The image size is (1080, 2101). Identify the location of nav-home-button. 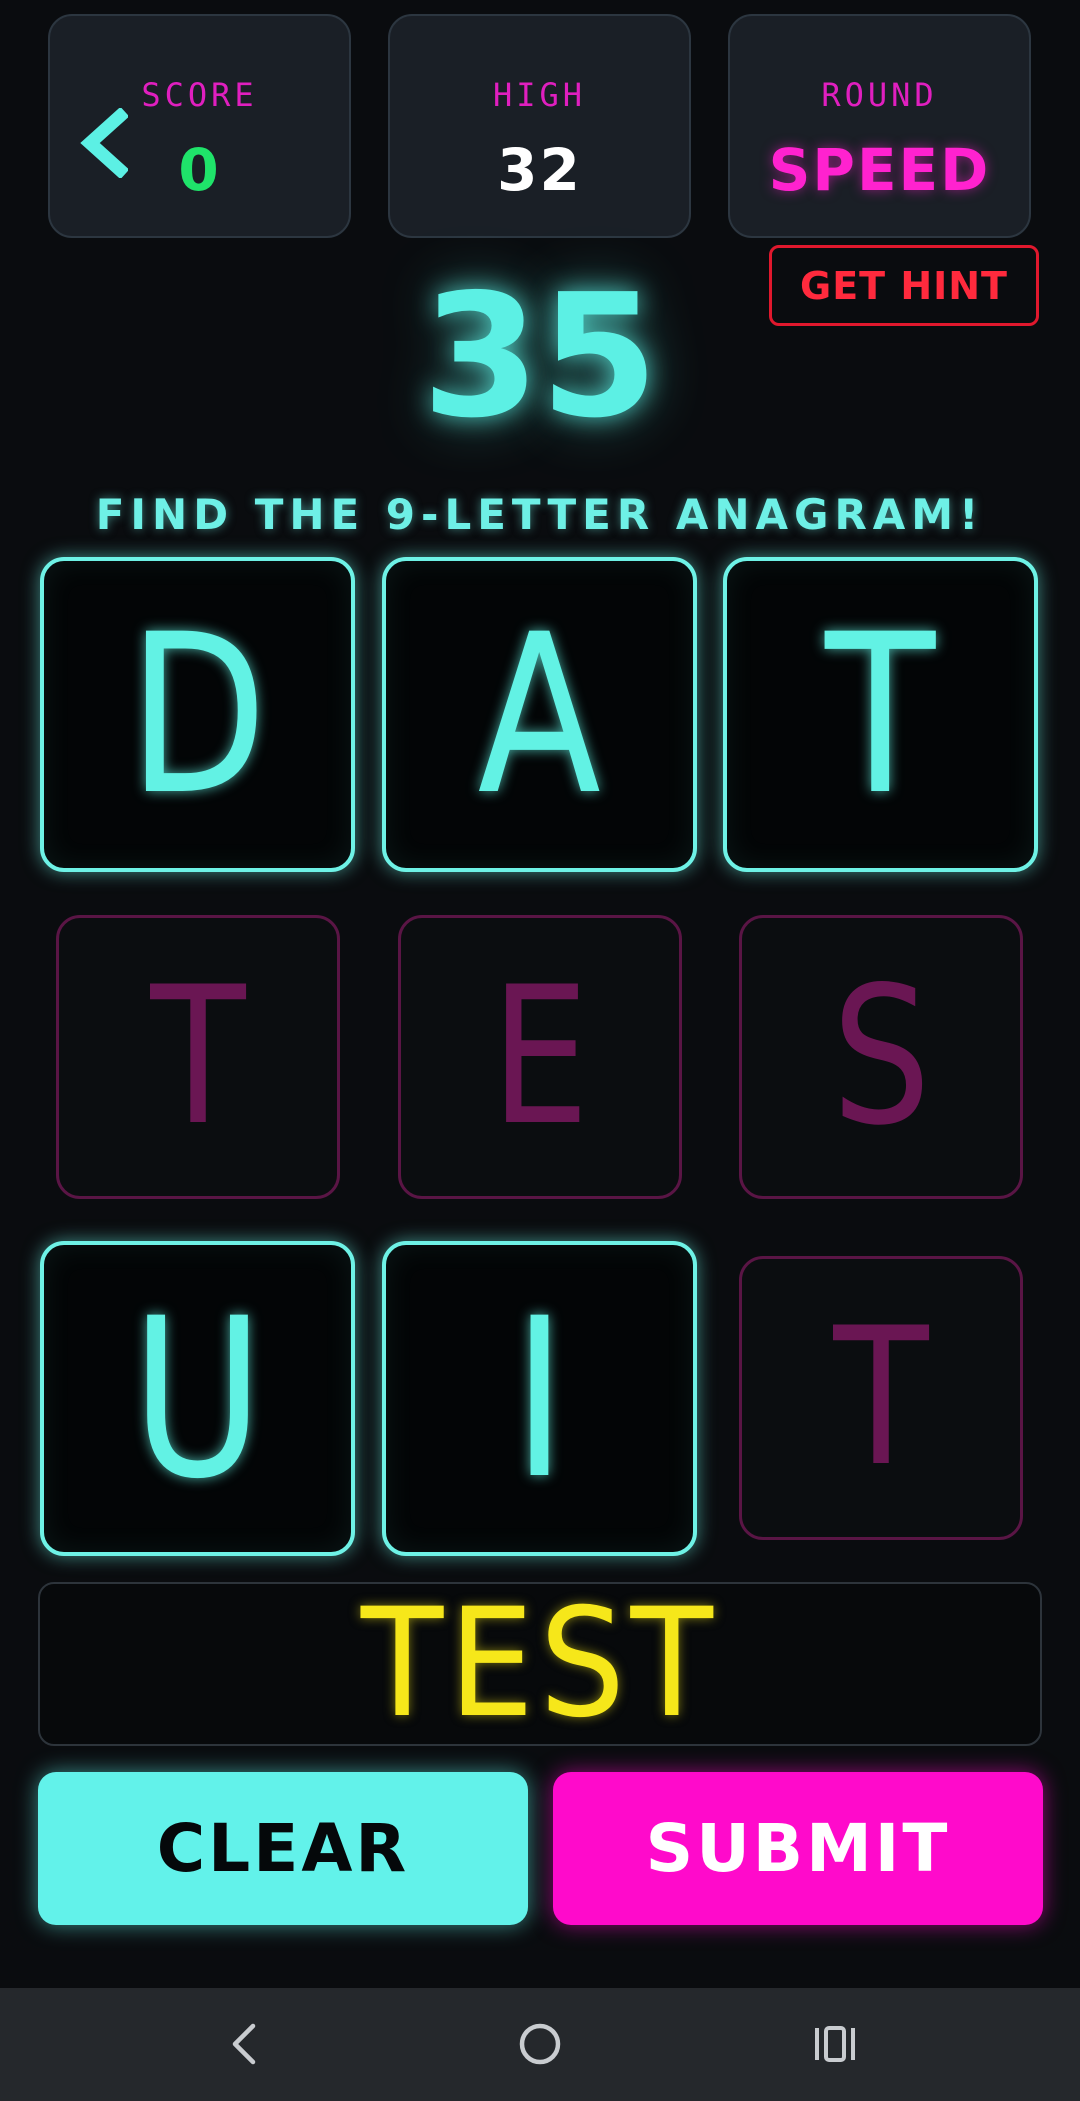
(540, 2044).